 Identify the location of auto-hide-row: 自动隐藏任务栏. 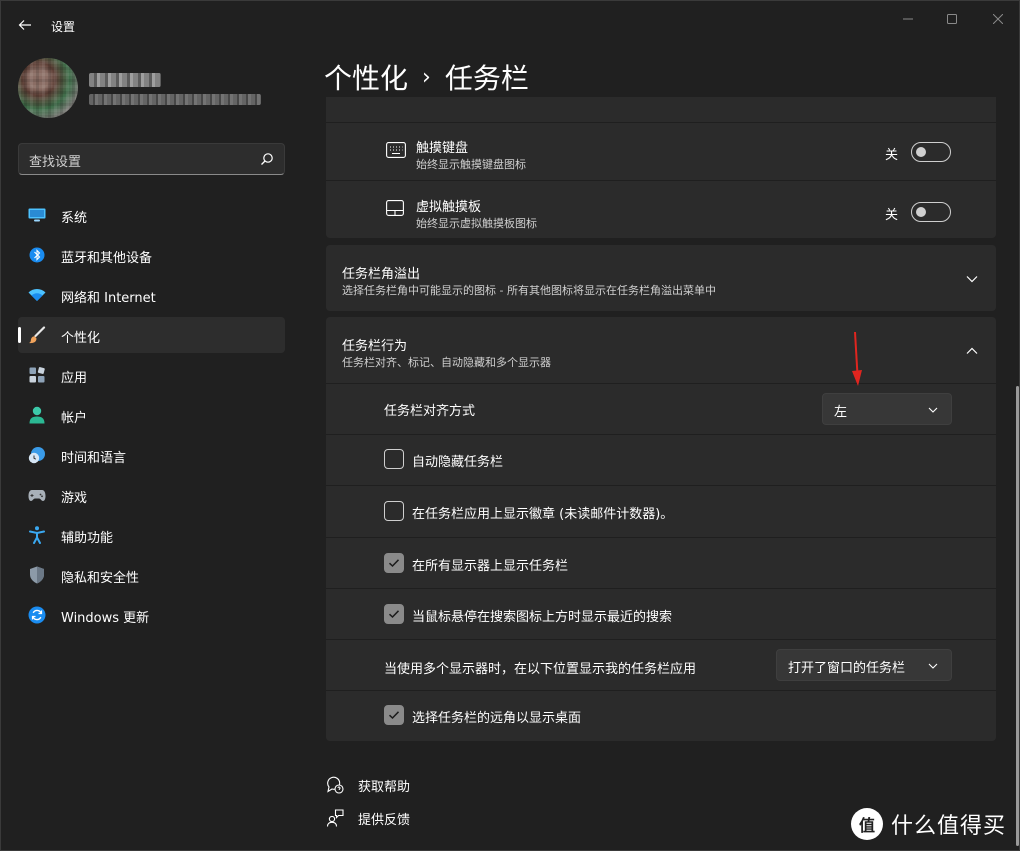
(661, 460).